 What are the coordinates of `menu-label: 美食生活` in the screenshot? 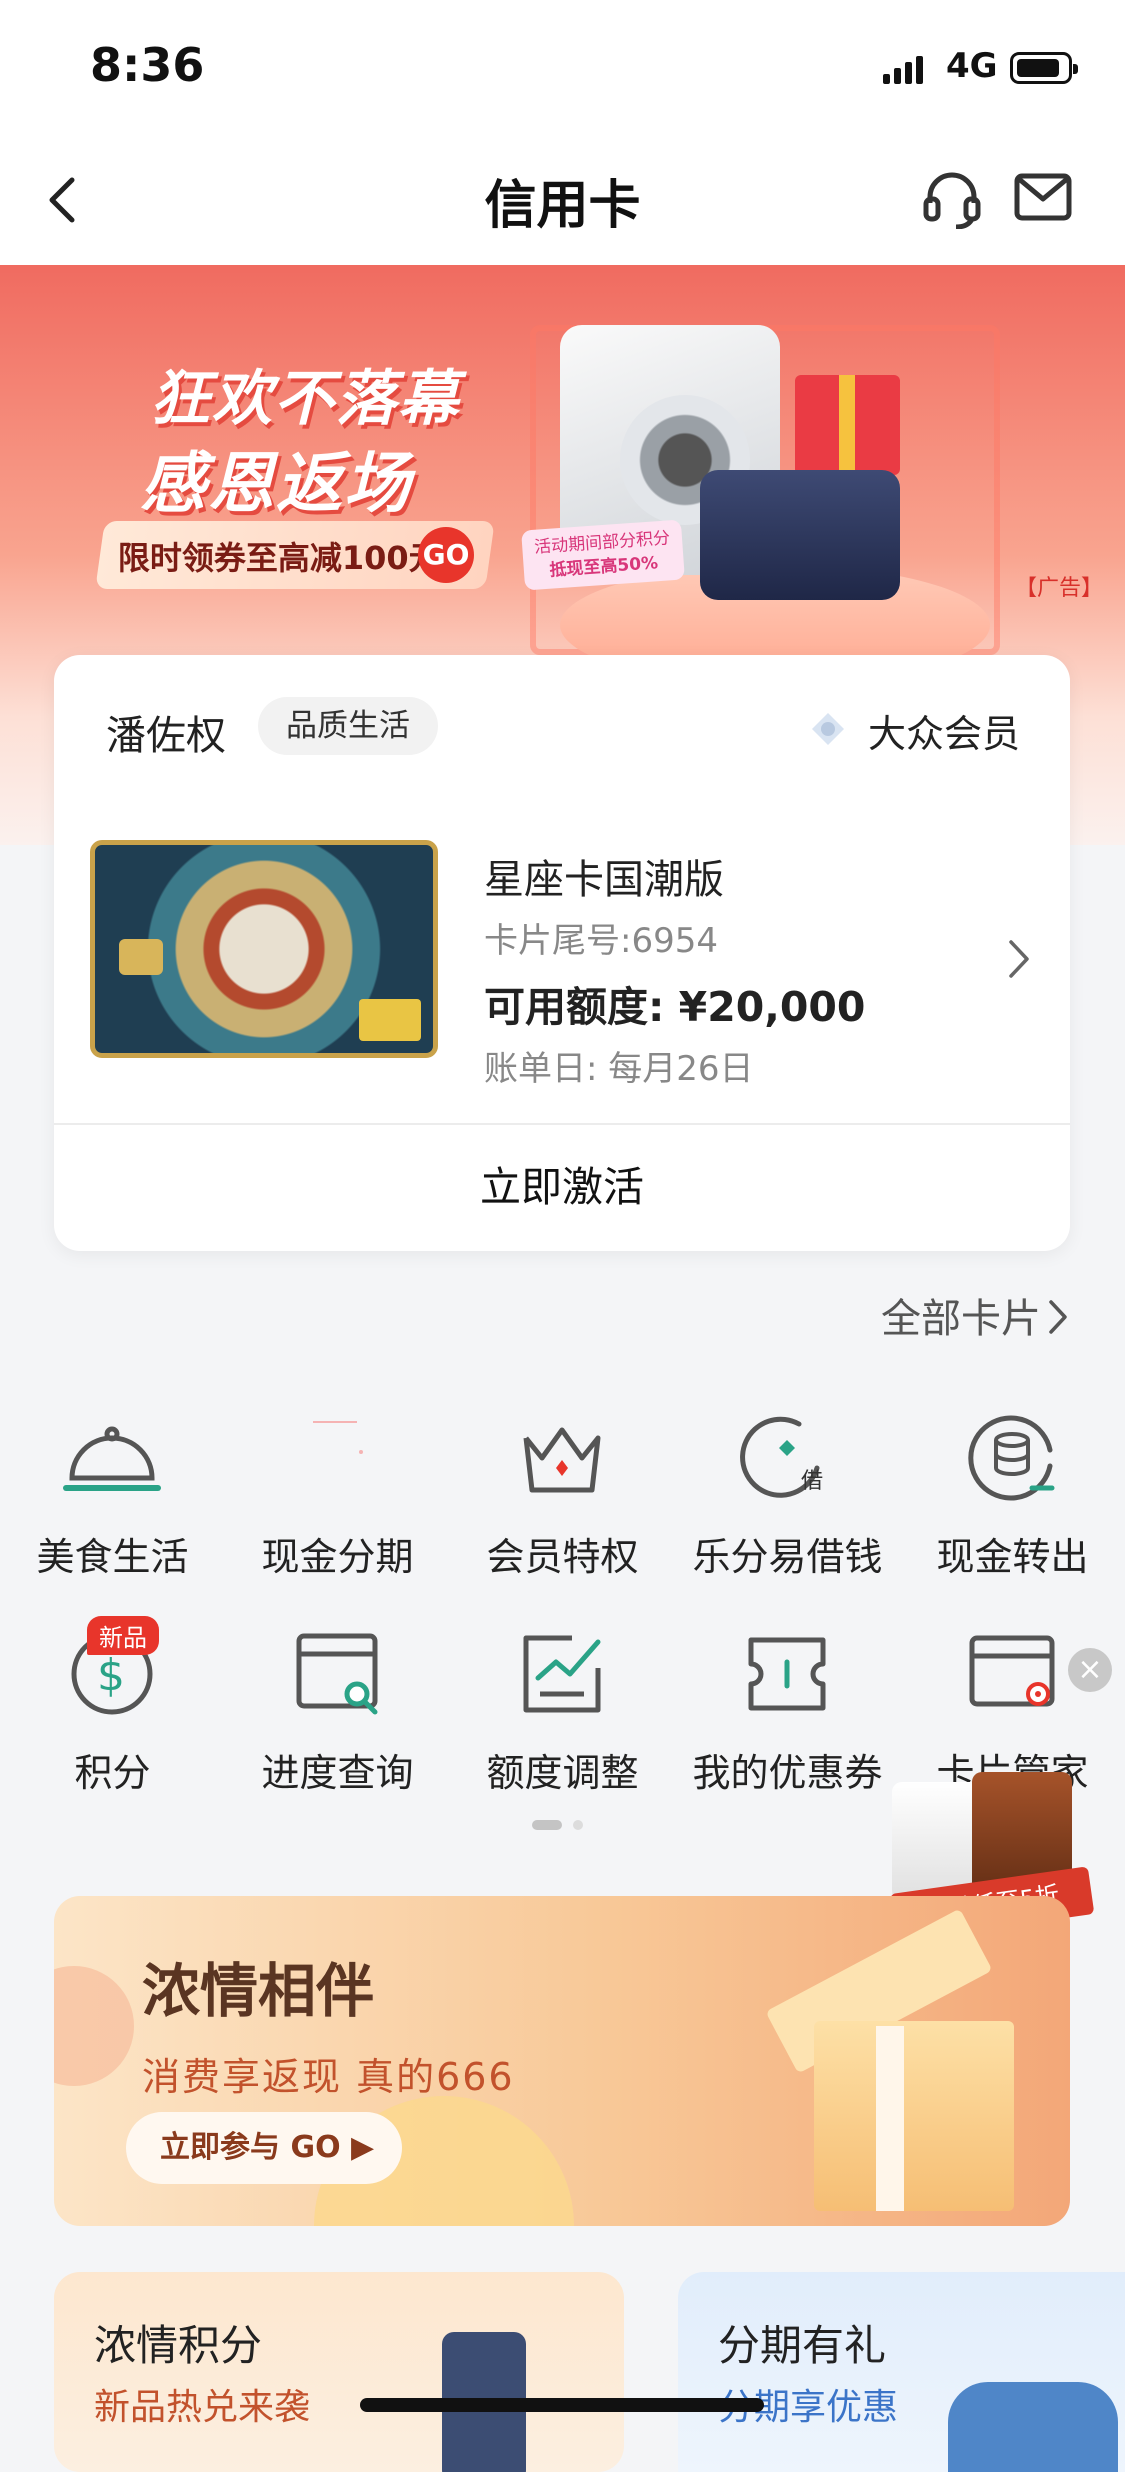 It's located at (112, 1557).